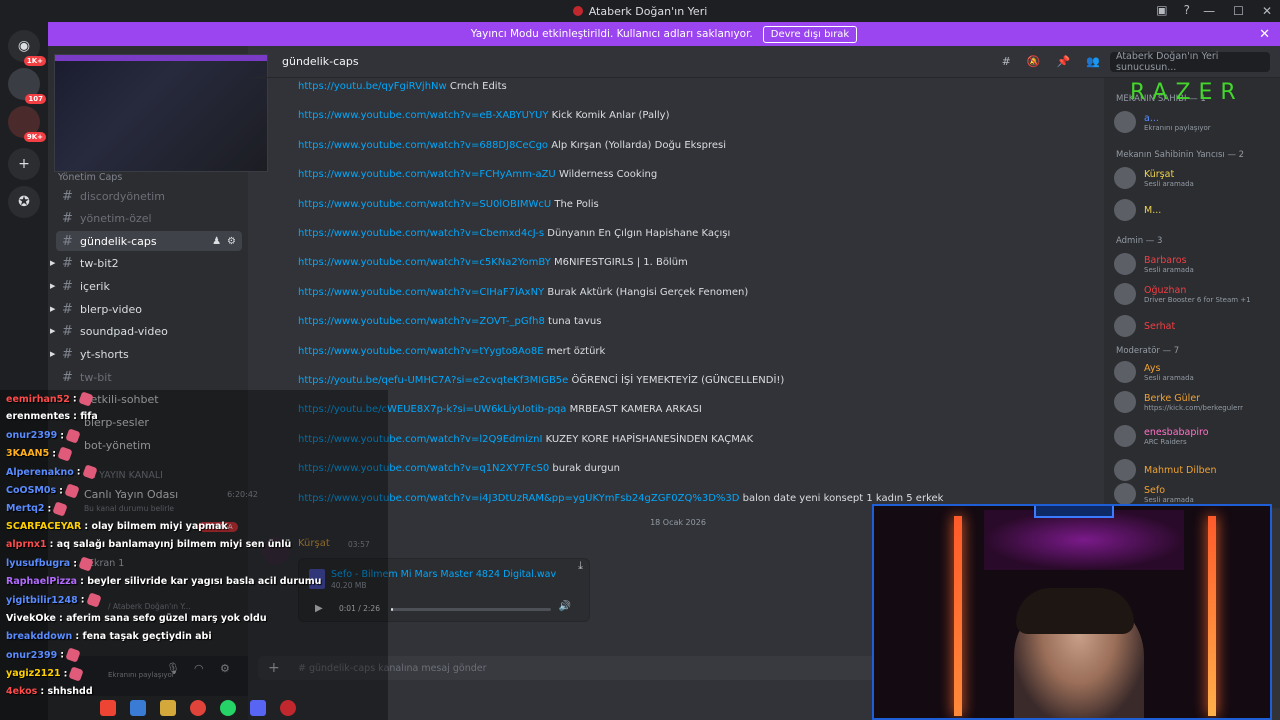 Image resolution: width=1280 pixels, height=720 pixels. Describe the element at coordinates (44, 435) in the screenshot. I see `chat-line: onur2399:` at that location.